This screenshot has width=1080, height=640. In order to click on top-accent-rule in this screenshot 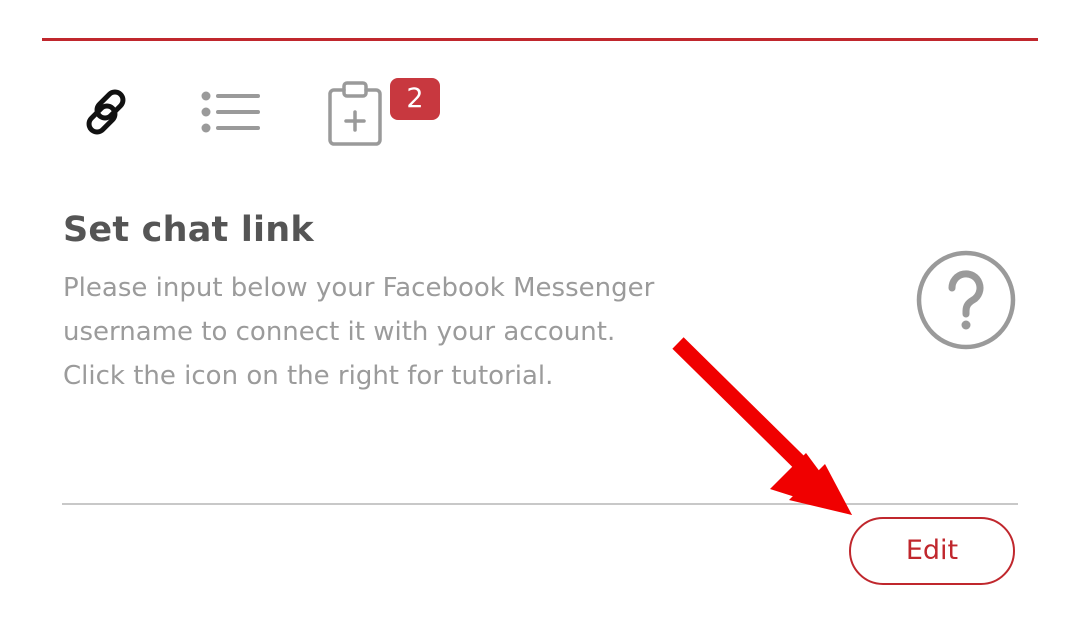, I will do `click(540, 39)`.